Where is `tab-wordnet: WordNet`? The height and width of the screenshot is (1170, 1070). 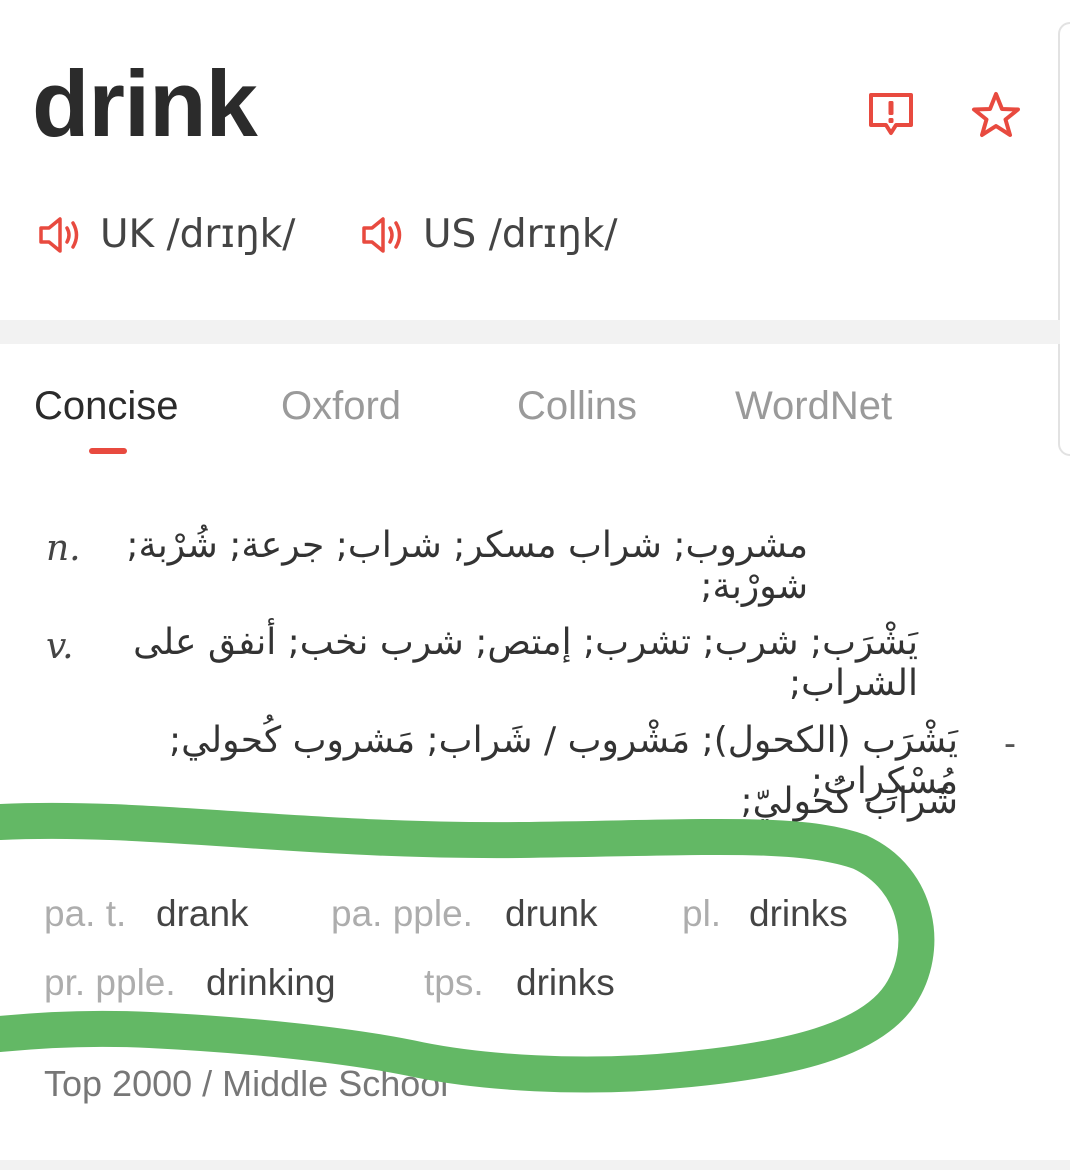 tab-wordnet: WordNet is located at coordinates (813, 406).